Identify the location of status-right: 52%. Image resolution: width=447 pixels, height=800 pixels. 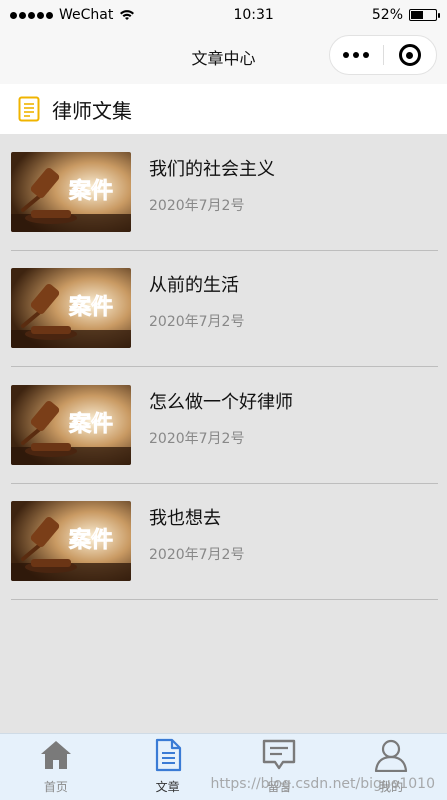
(405, 15).